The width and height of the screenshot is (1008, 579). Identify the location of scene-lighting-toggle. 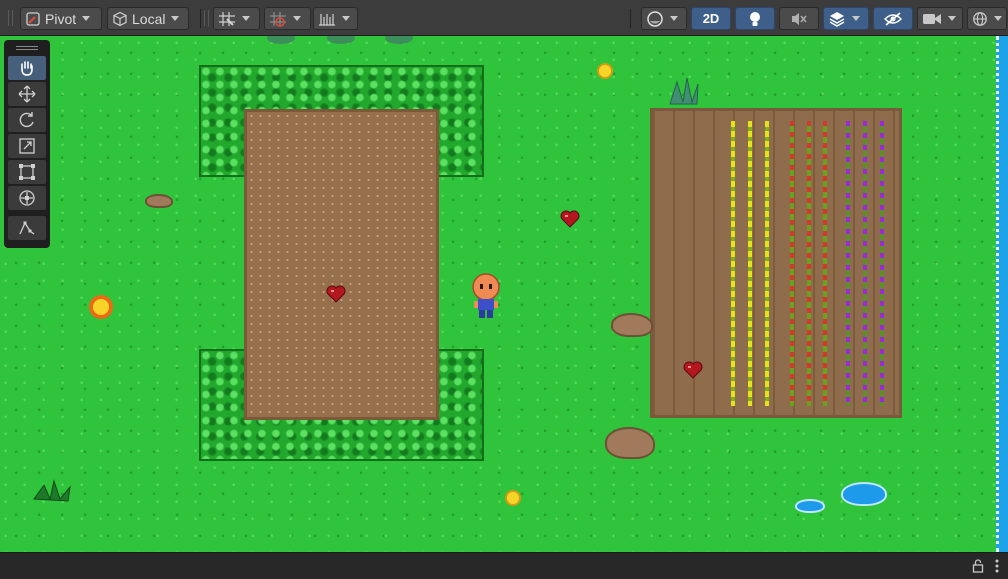
(755, 18).